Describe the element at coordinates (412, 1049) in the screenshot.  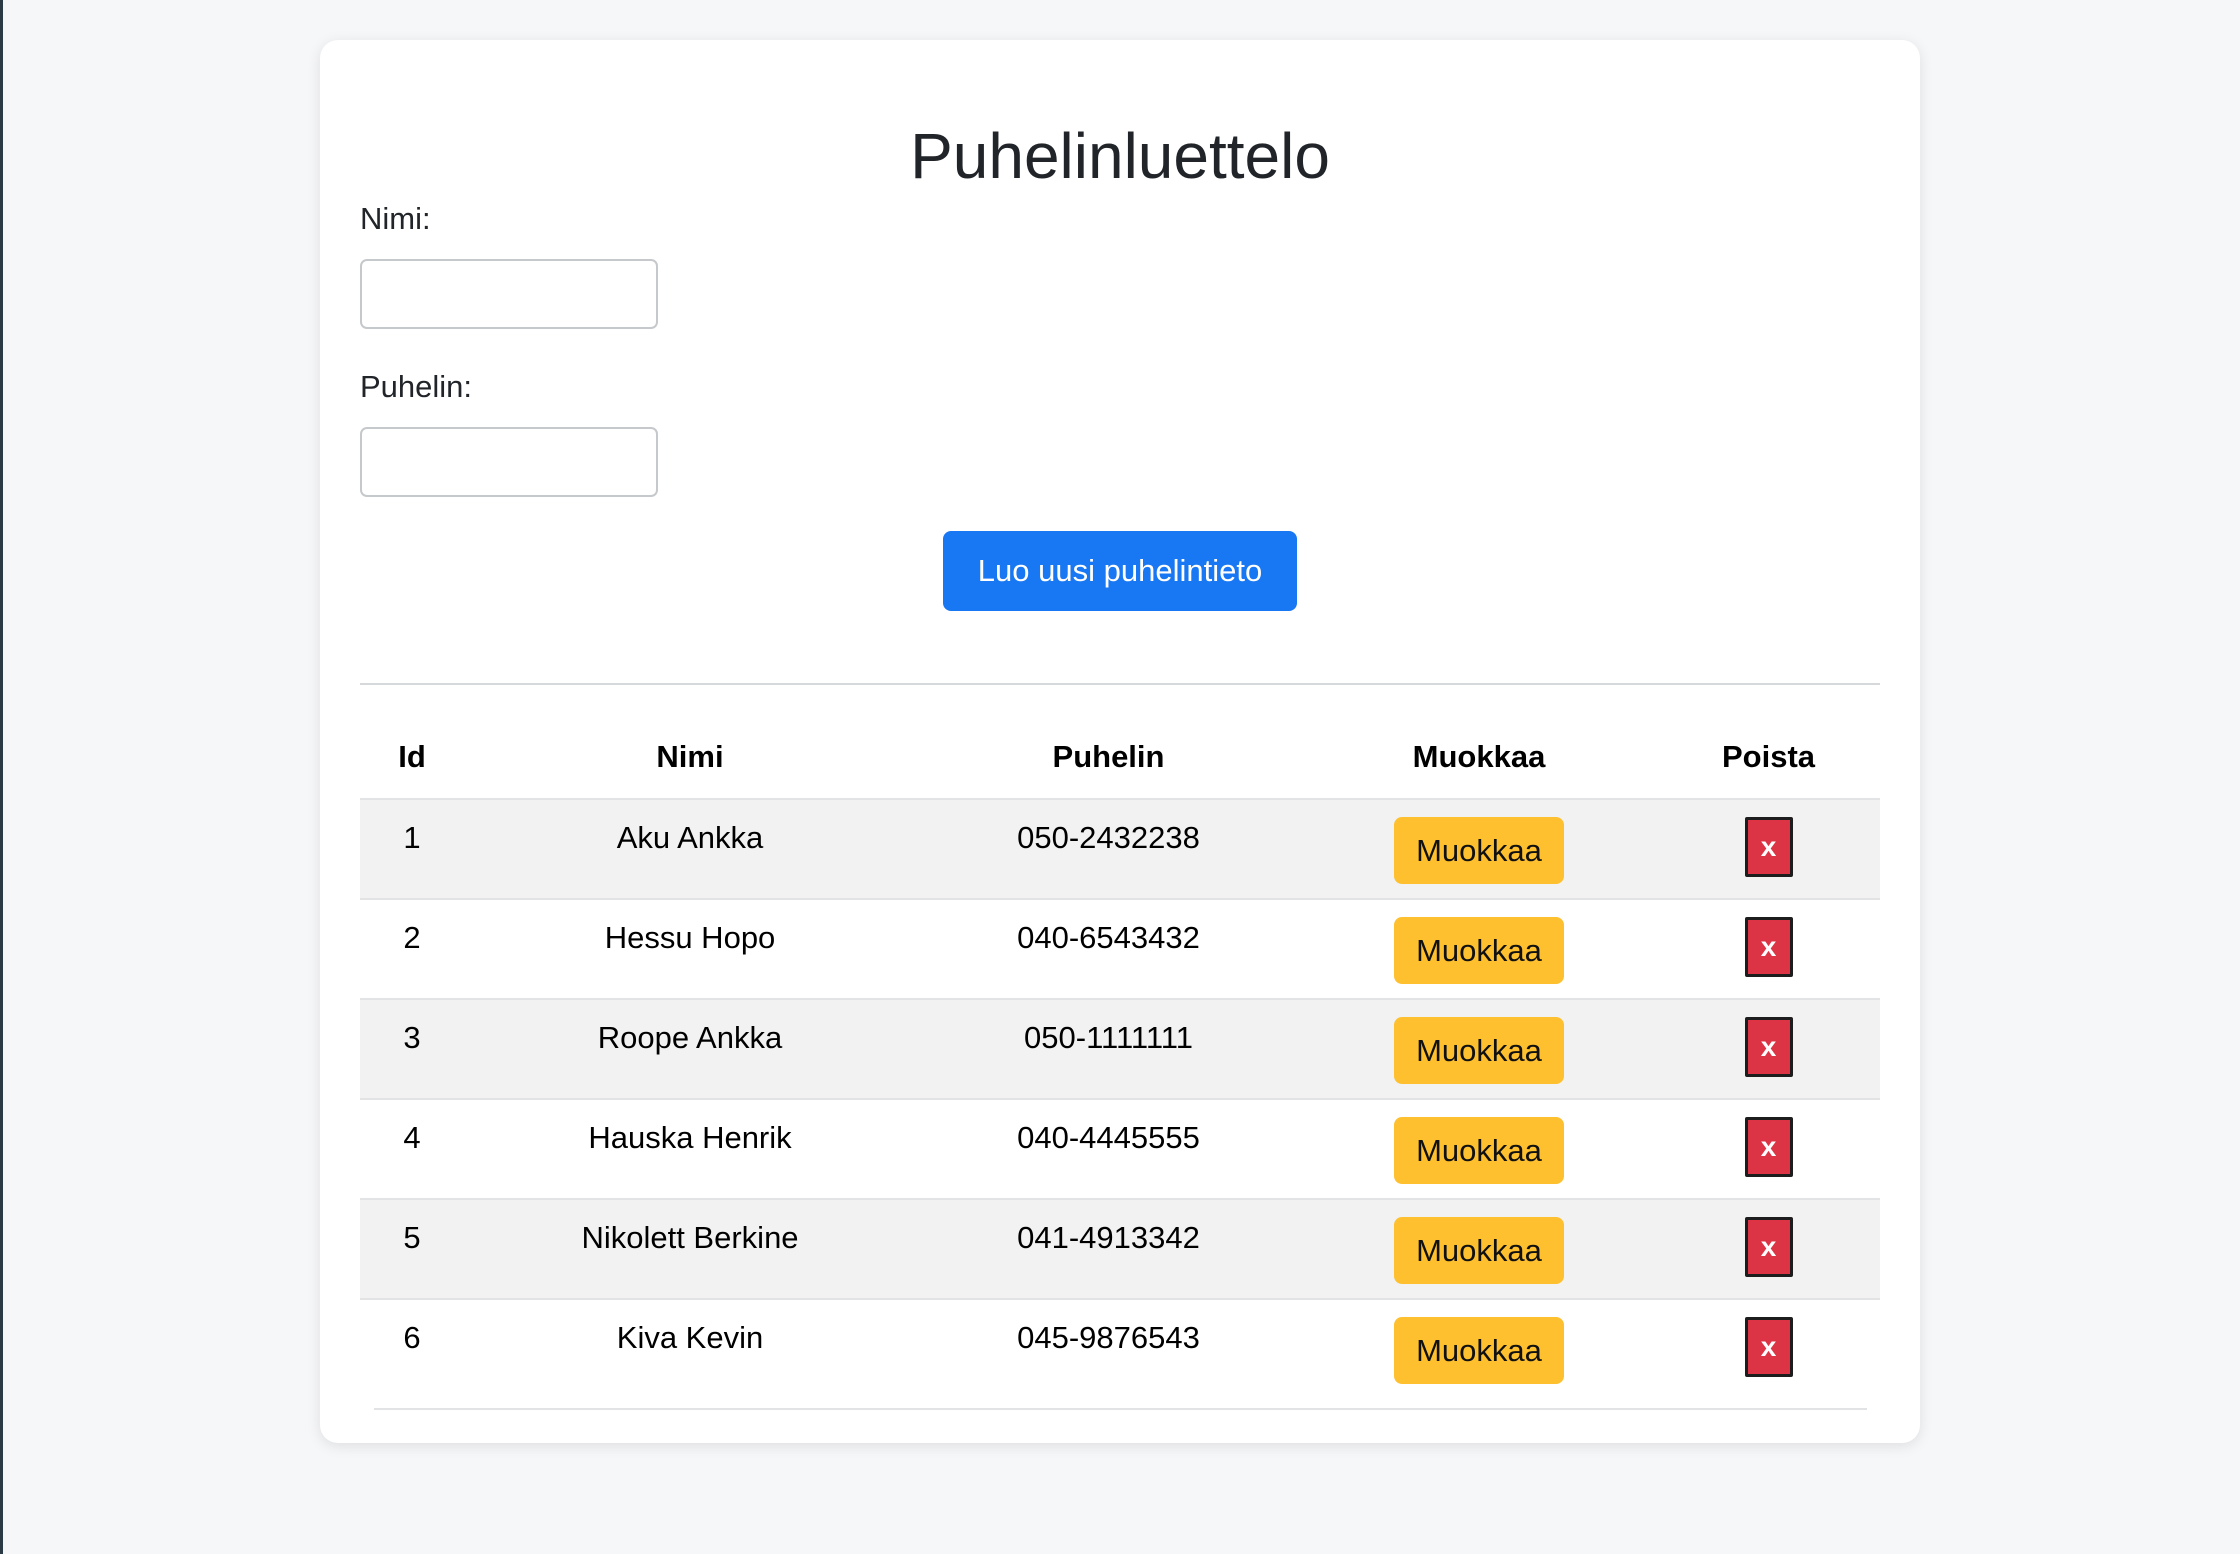
I see `row-id-cell: 3` at that location.